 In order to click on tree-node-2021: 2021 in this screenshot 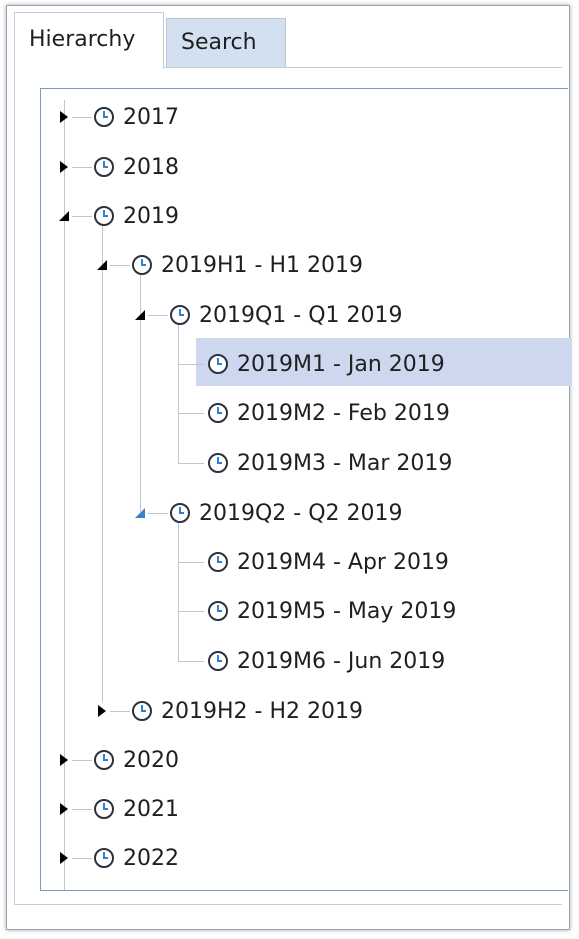, I will do `click(136, 809)`.